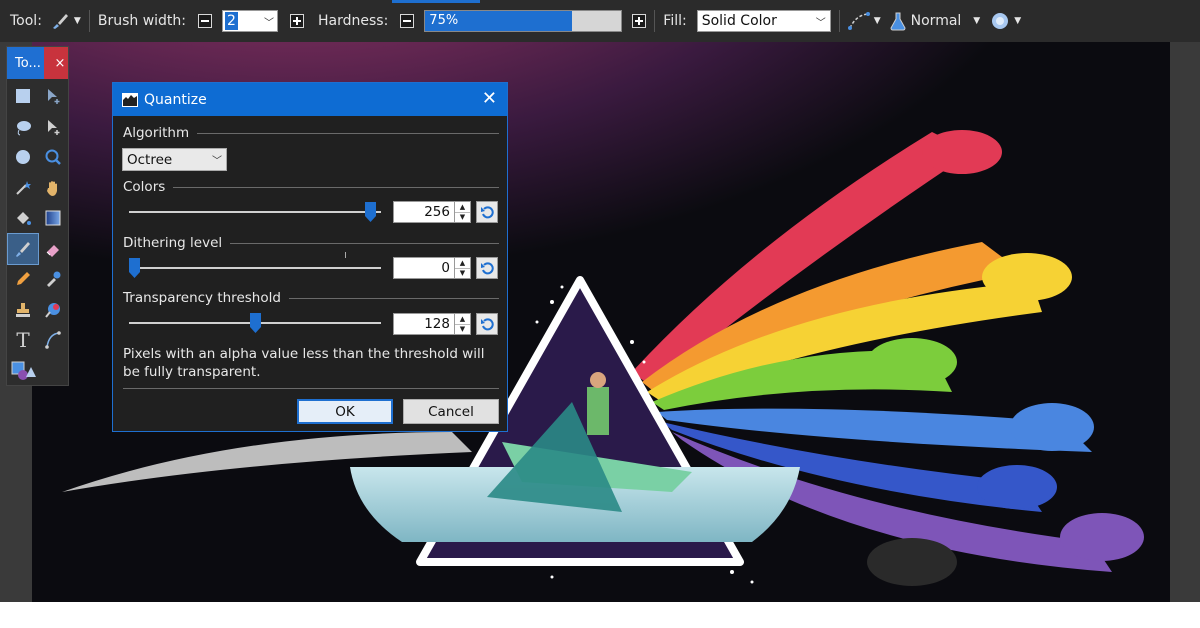 The image size is (1200, 628). Describe the element at coordinates (898, 21) in the screenshot. I see `flask-icon` at that location.